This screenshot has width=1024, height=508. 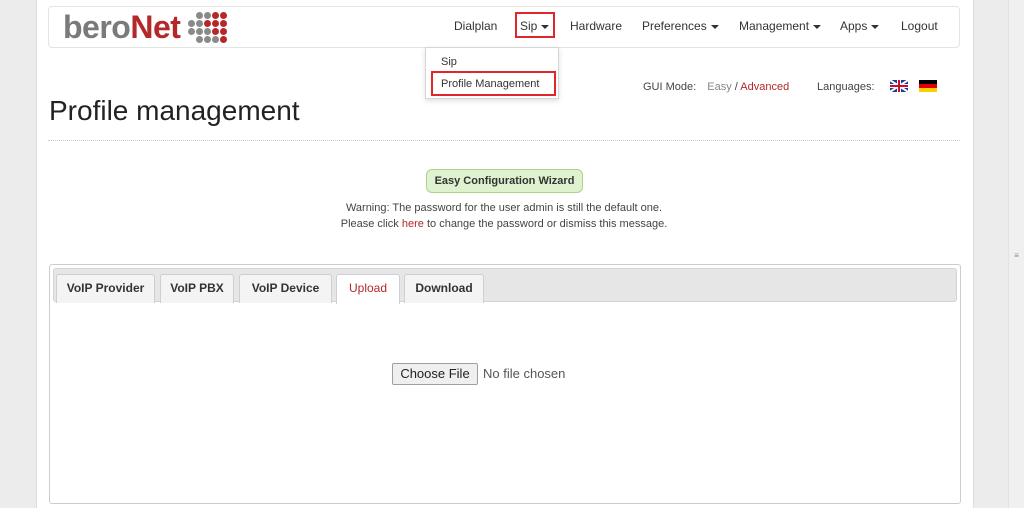 What do you see at coordinates (596, 26) in the screenshot?
I see `nav-hardware: Hardware` at bounding box center [596, 26].